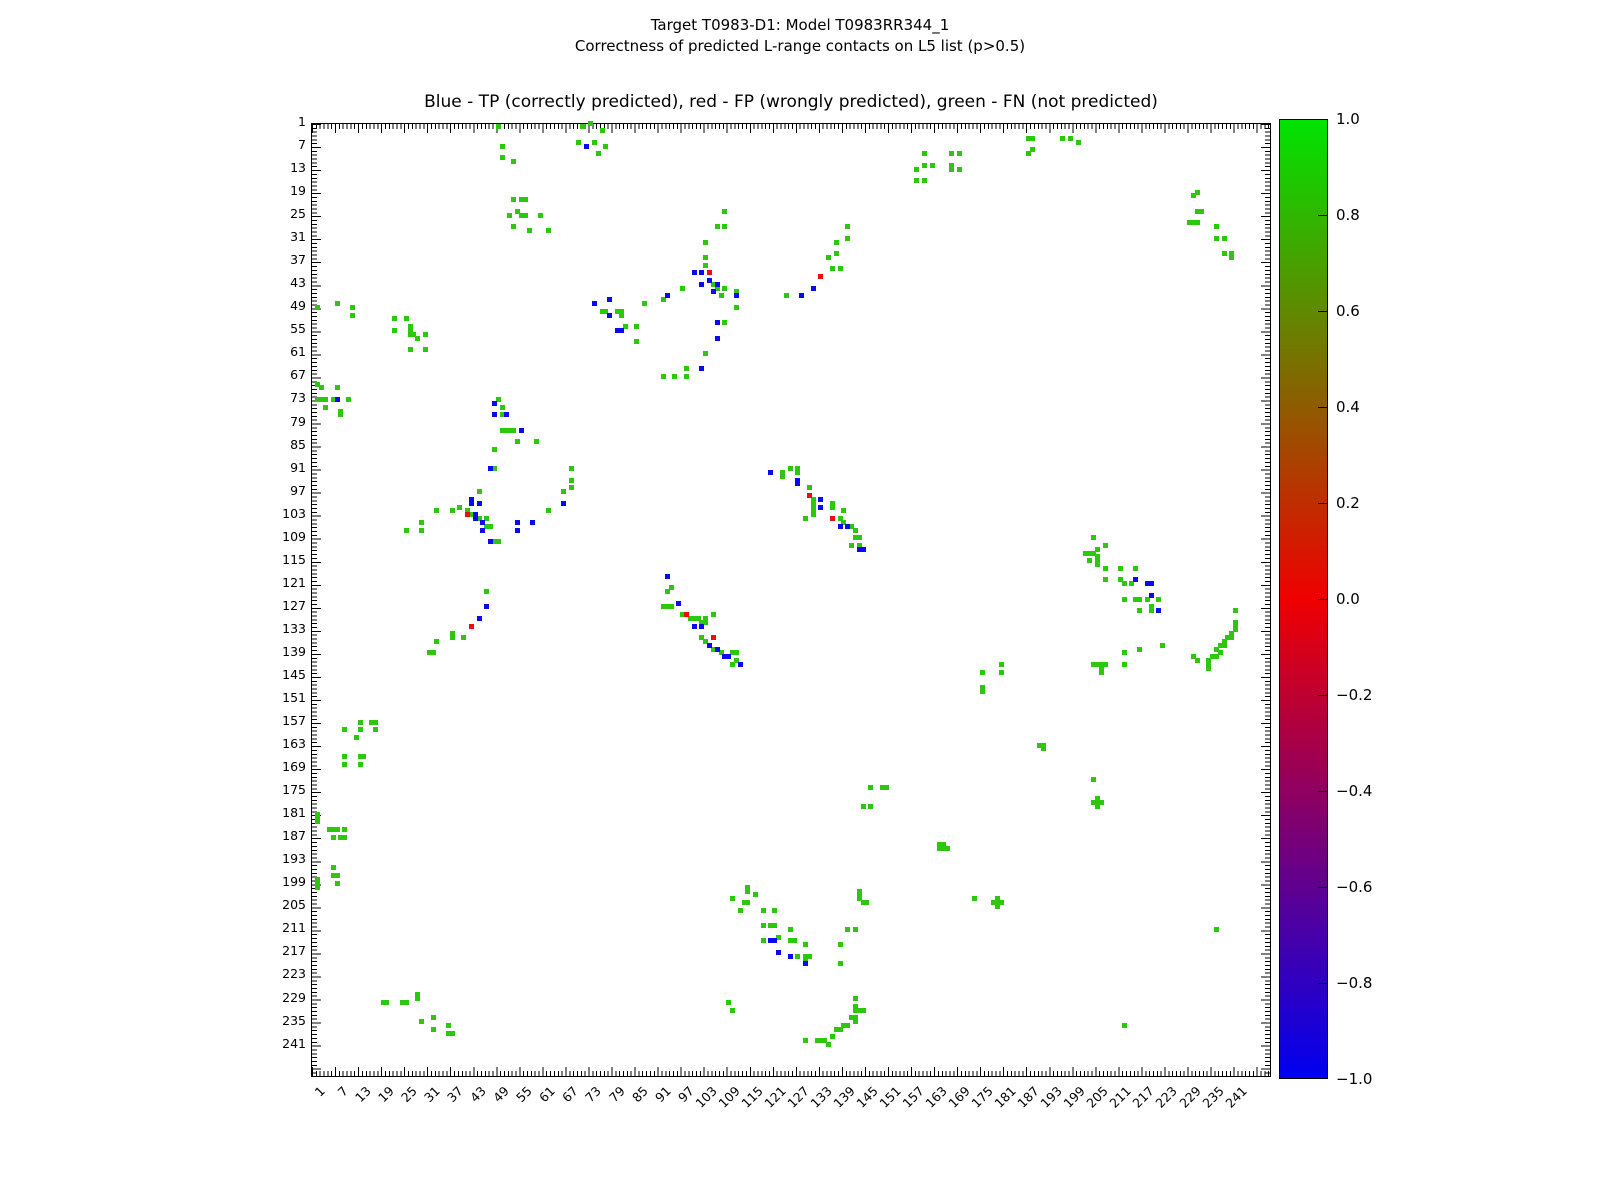 The height and width of the screenshot is (1200, 1600). Describe the element at coordinates (821, 1097) in the screenshot. I see `x-tick-label: 133` at that location.